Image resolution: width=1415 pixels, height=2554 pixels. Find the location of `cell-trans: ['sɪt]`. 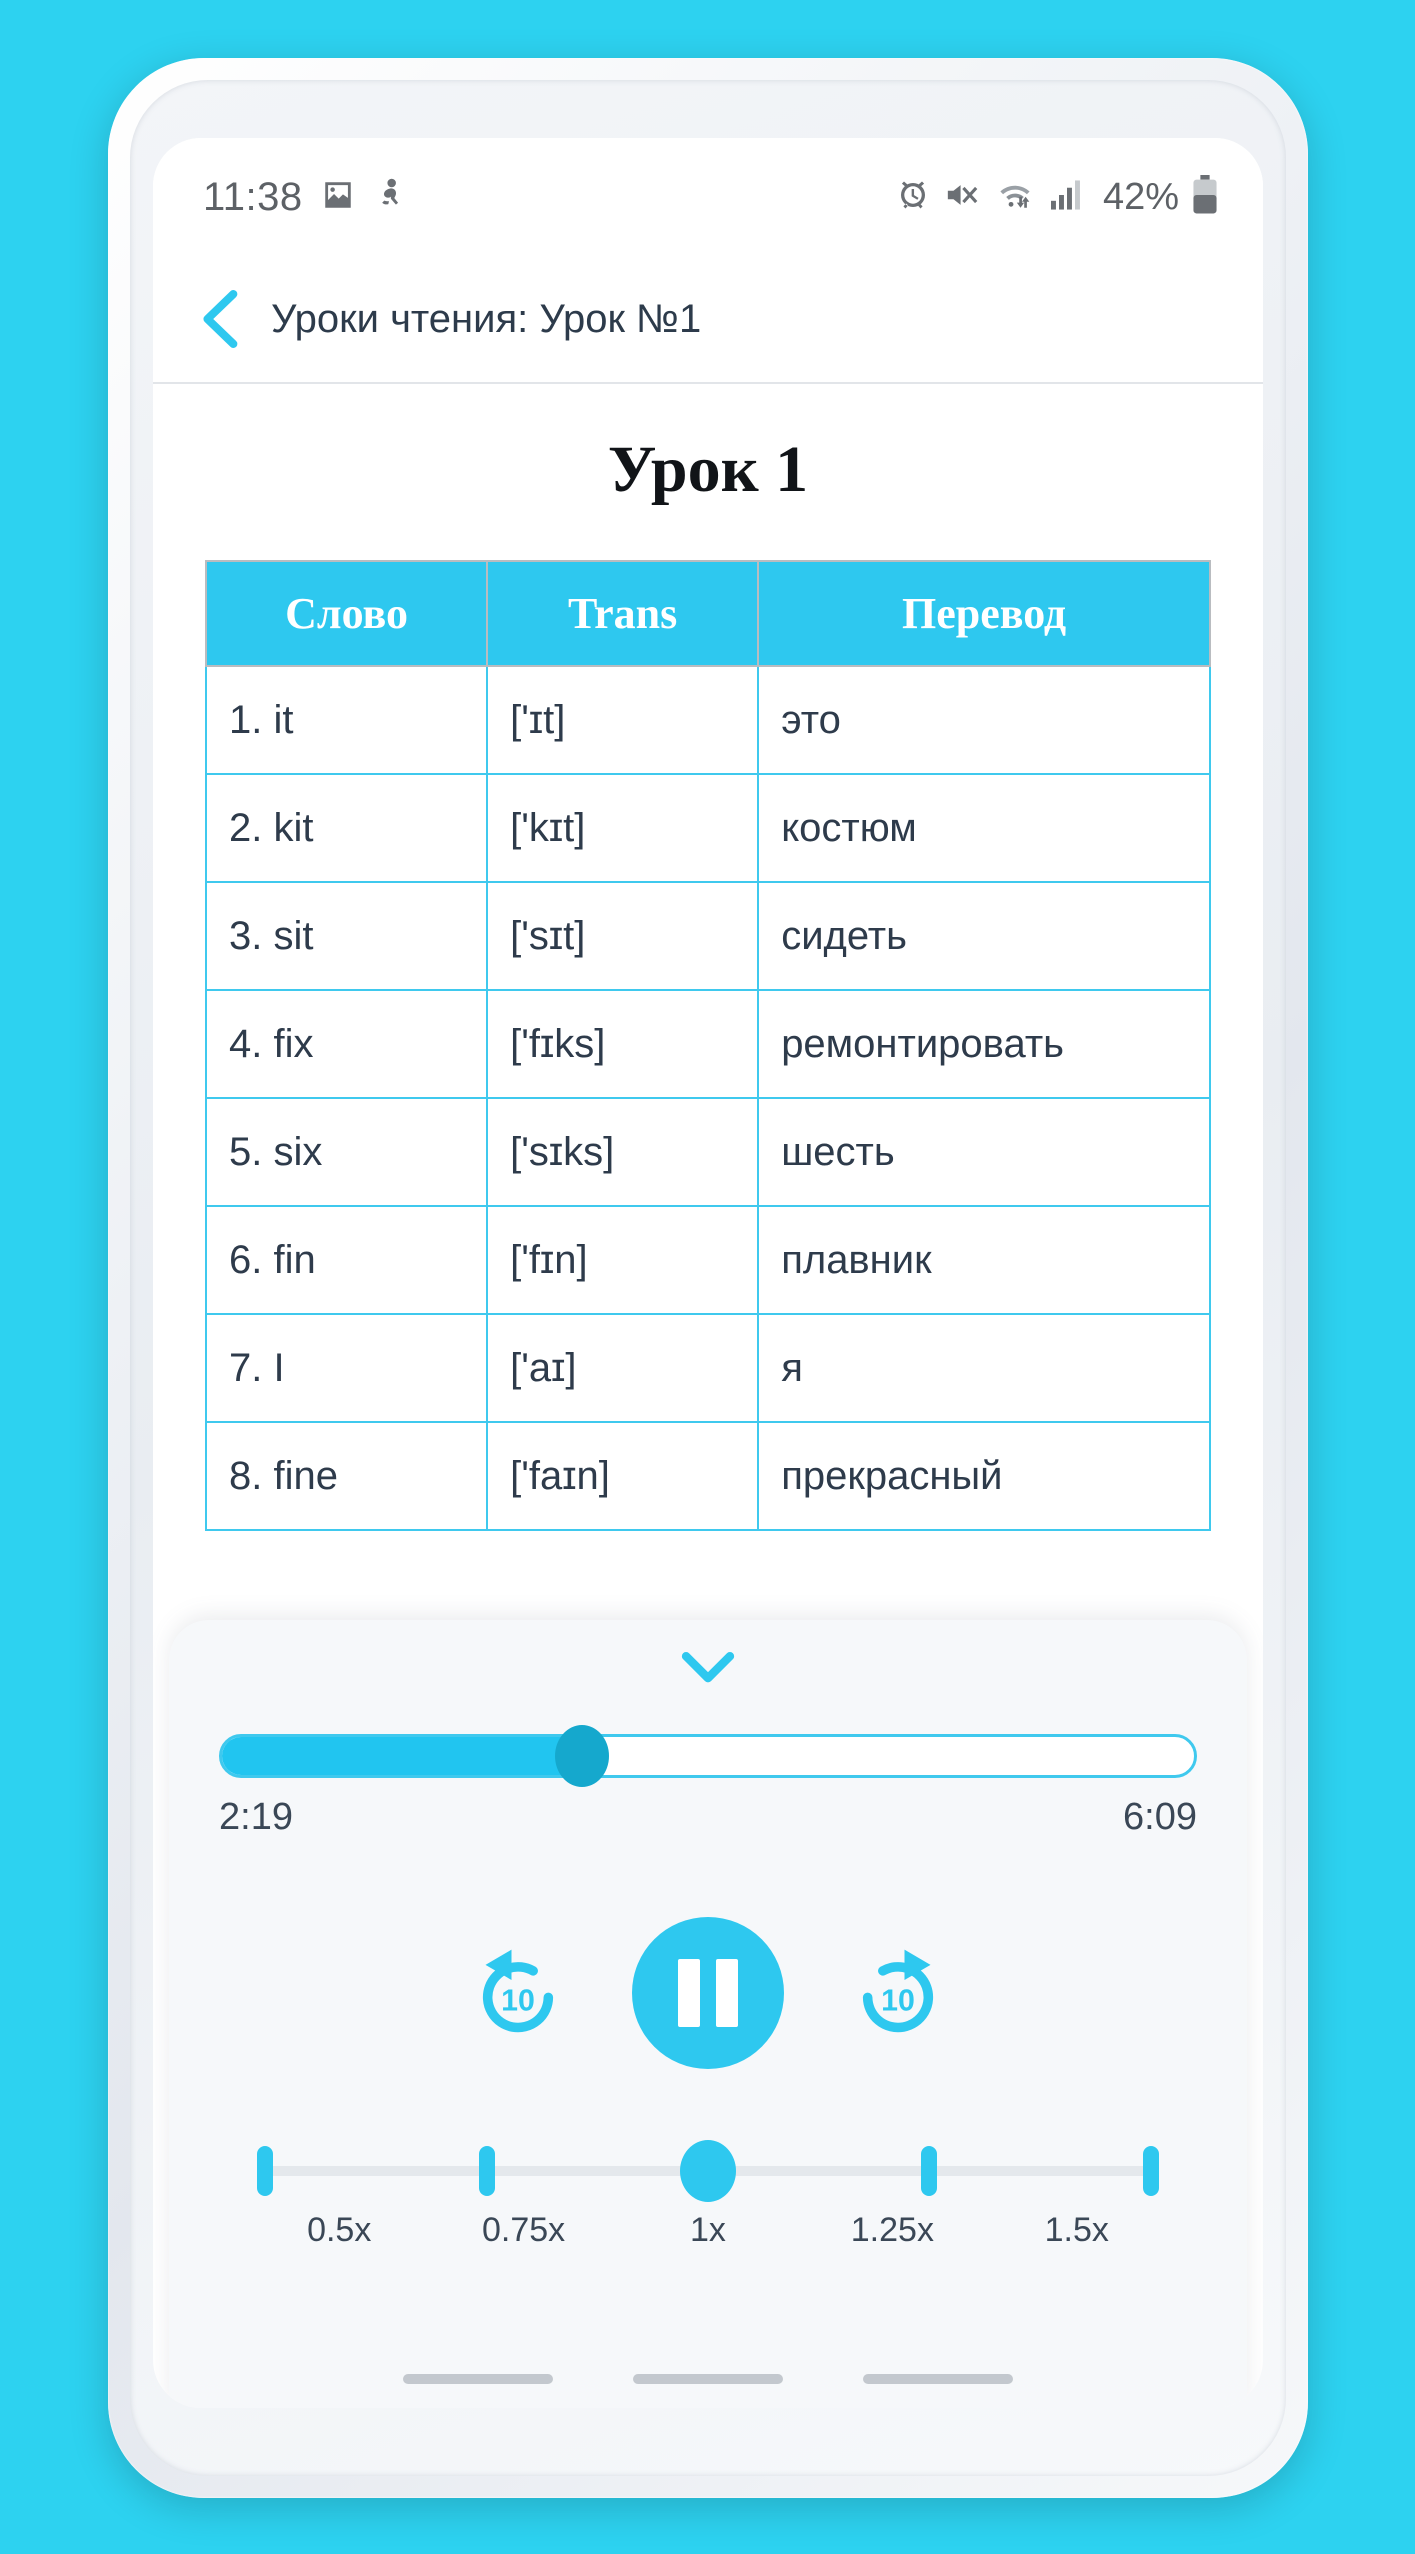

cell-trans: ['sɪt] is located at coordinates (623, 936).